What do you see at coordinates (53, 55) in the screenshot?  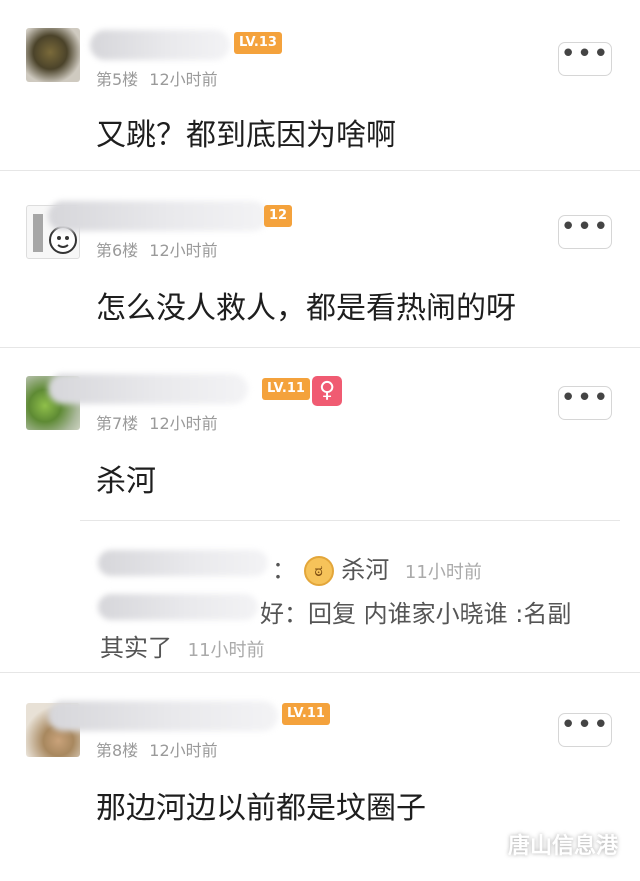 I see `user-avatar` at bounding box center [53, 55].